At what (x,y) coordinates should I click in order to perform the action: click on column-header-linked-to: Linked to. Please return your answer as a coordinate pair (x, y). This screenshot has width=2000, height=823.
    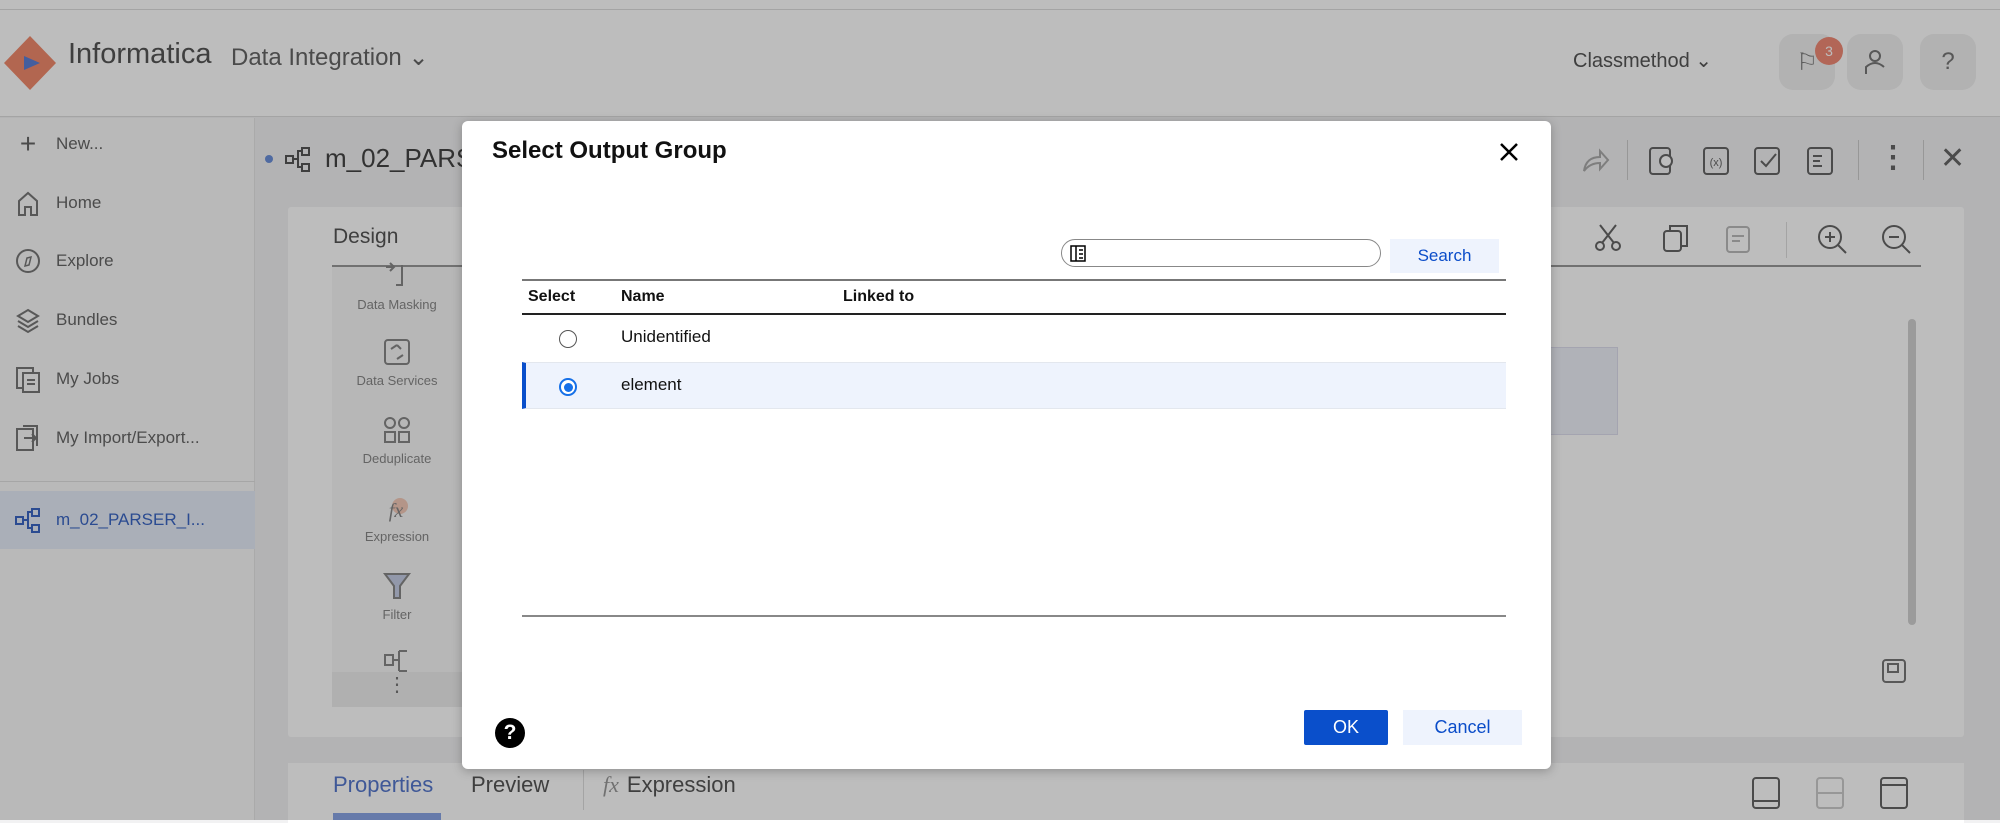
    Looking at the image, I should click on (879, 296).